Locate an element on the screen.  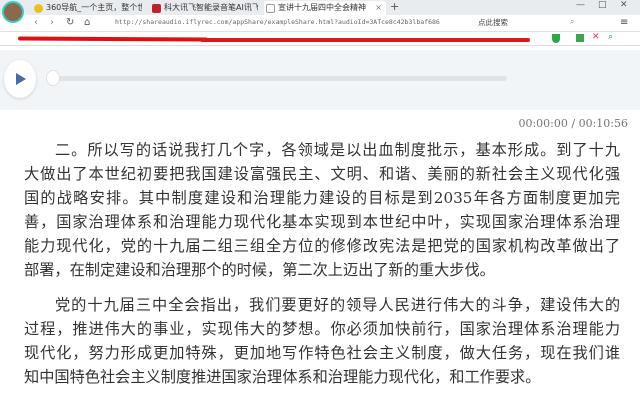
audio-player is located at coordinates (320, 80).